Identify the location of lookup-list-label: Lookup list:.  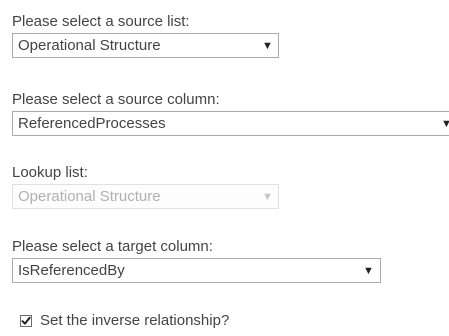
(50, 172).